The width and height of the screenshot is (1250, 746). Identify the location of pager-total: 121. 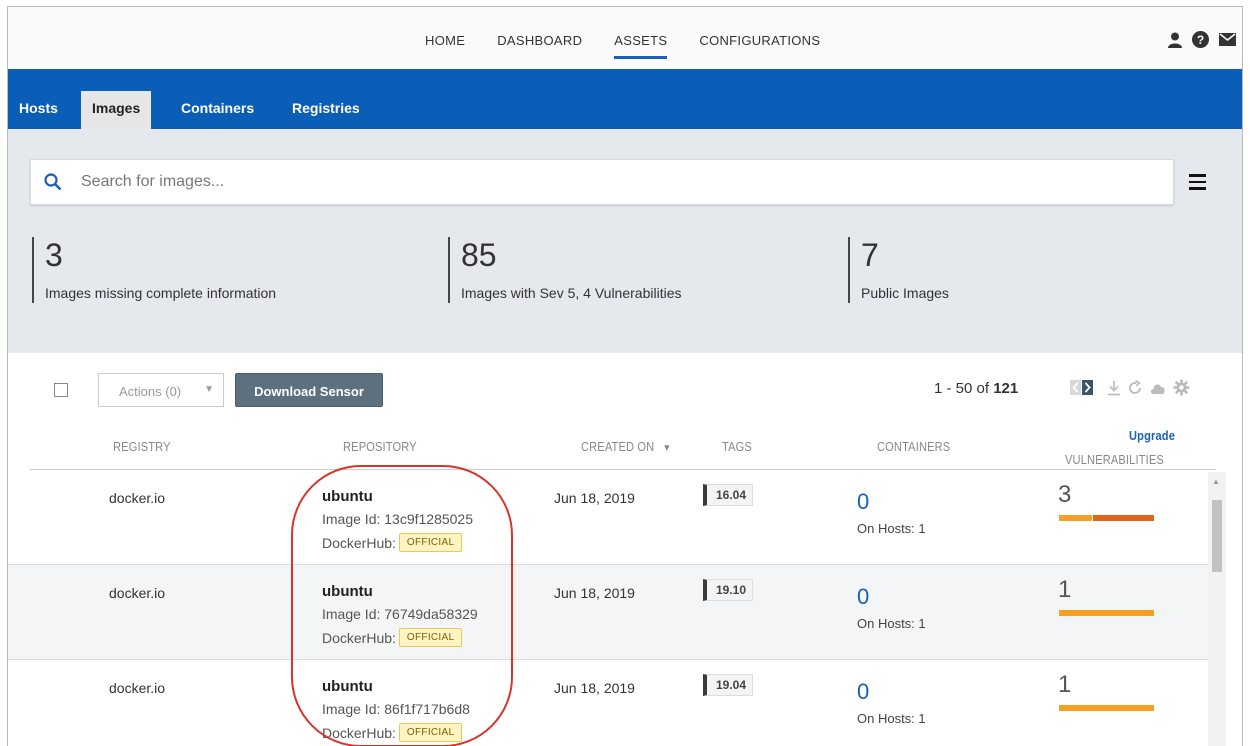
(1006, 388).